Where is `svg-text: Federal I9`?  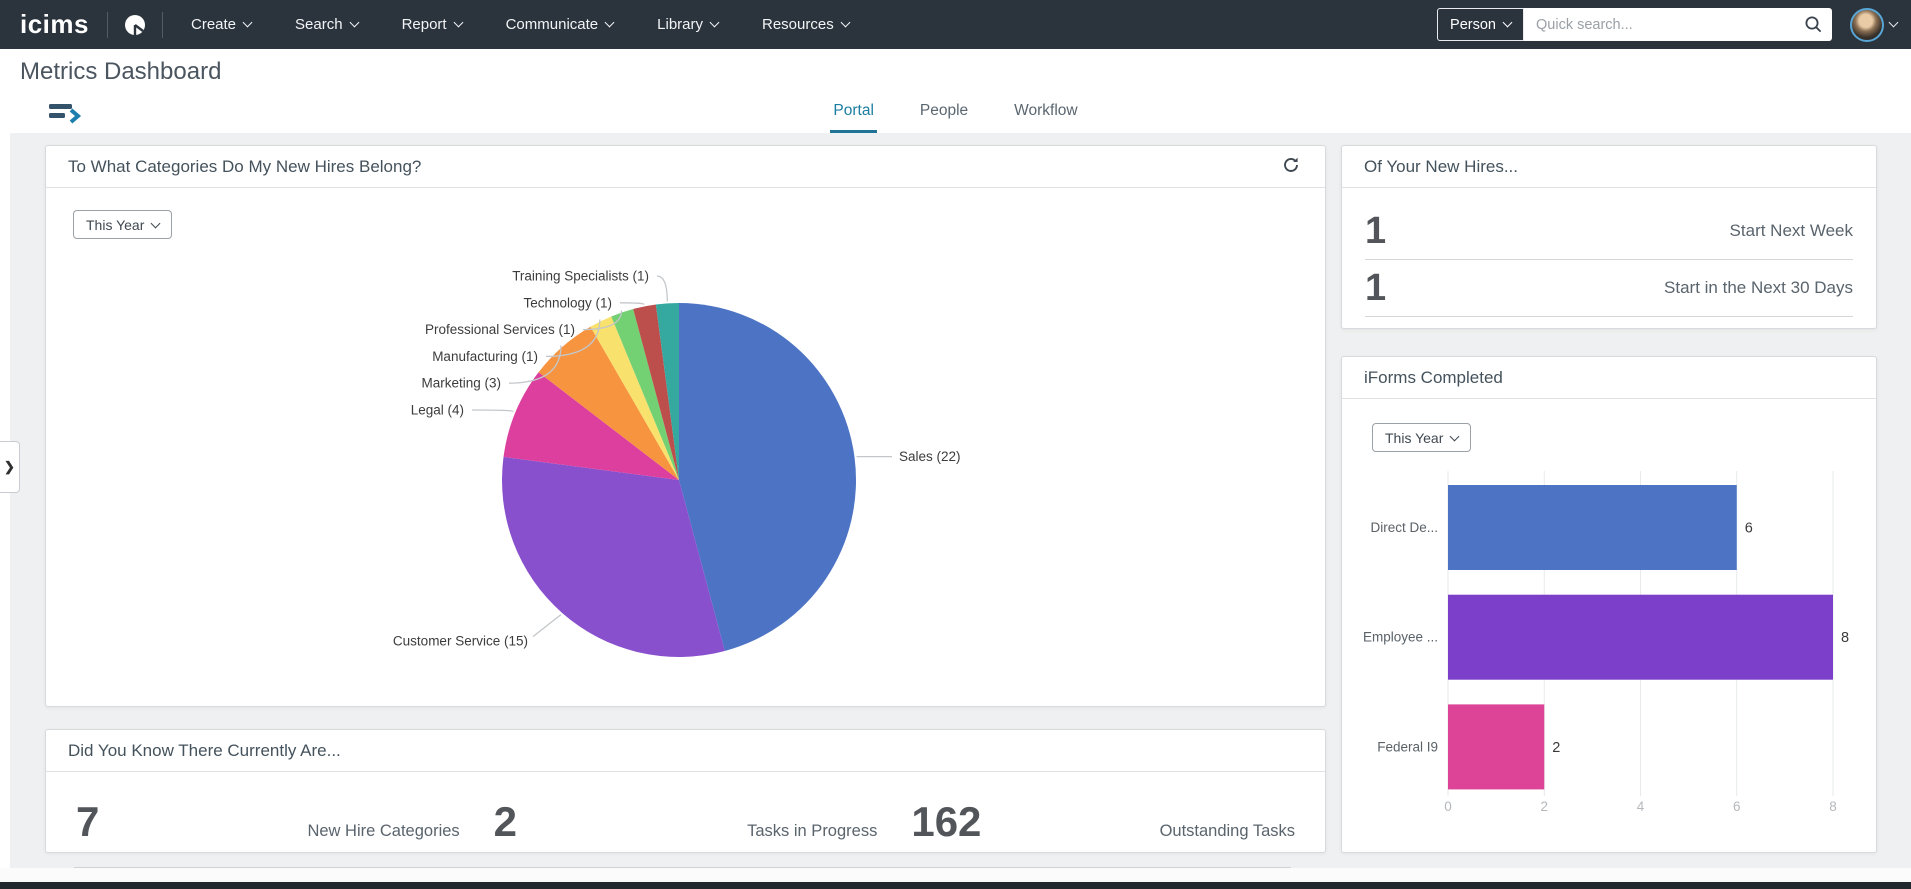 svg-text: Federal I9 is located at coordinates (1407, 746).